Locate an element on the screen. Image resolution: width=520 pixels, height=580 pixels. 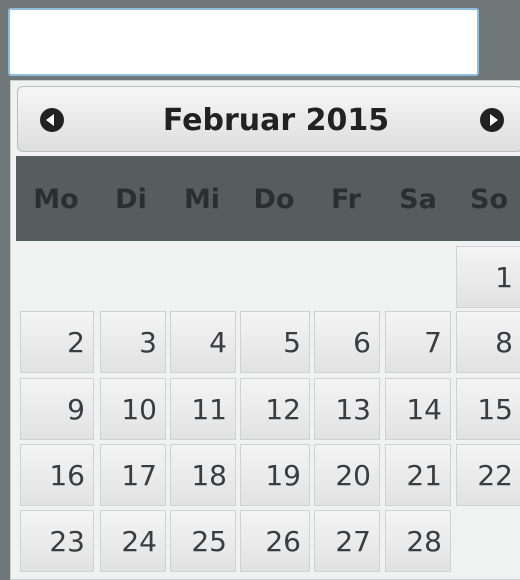
day-cell-3: 3 is located at coordinates (133, 342).